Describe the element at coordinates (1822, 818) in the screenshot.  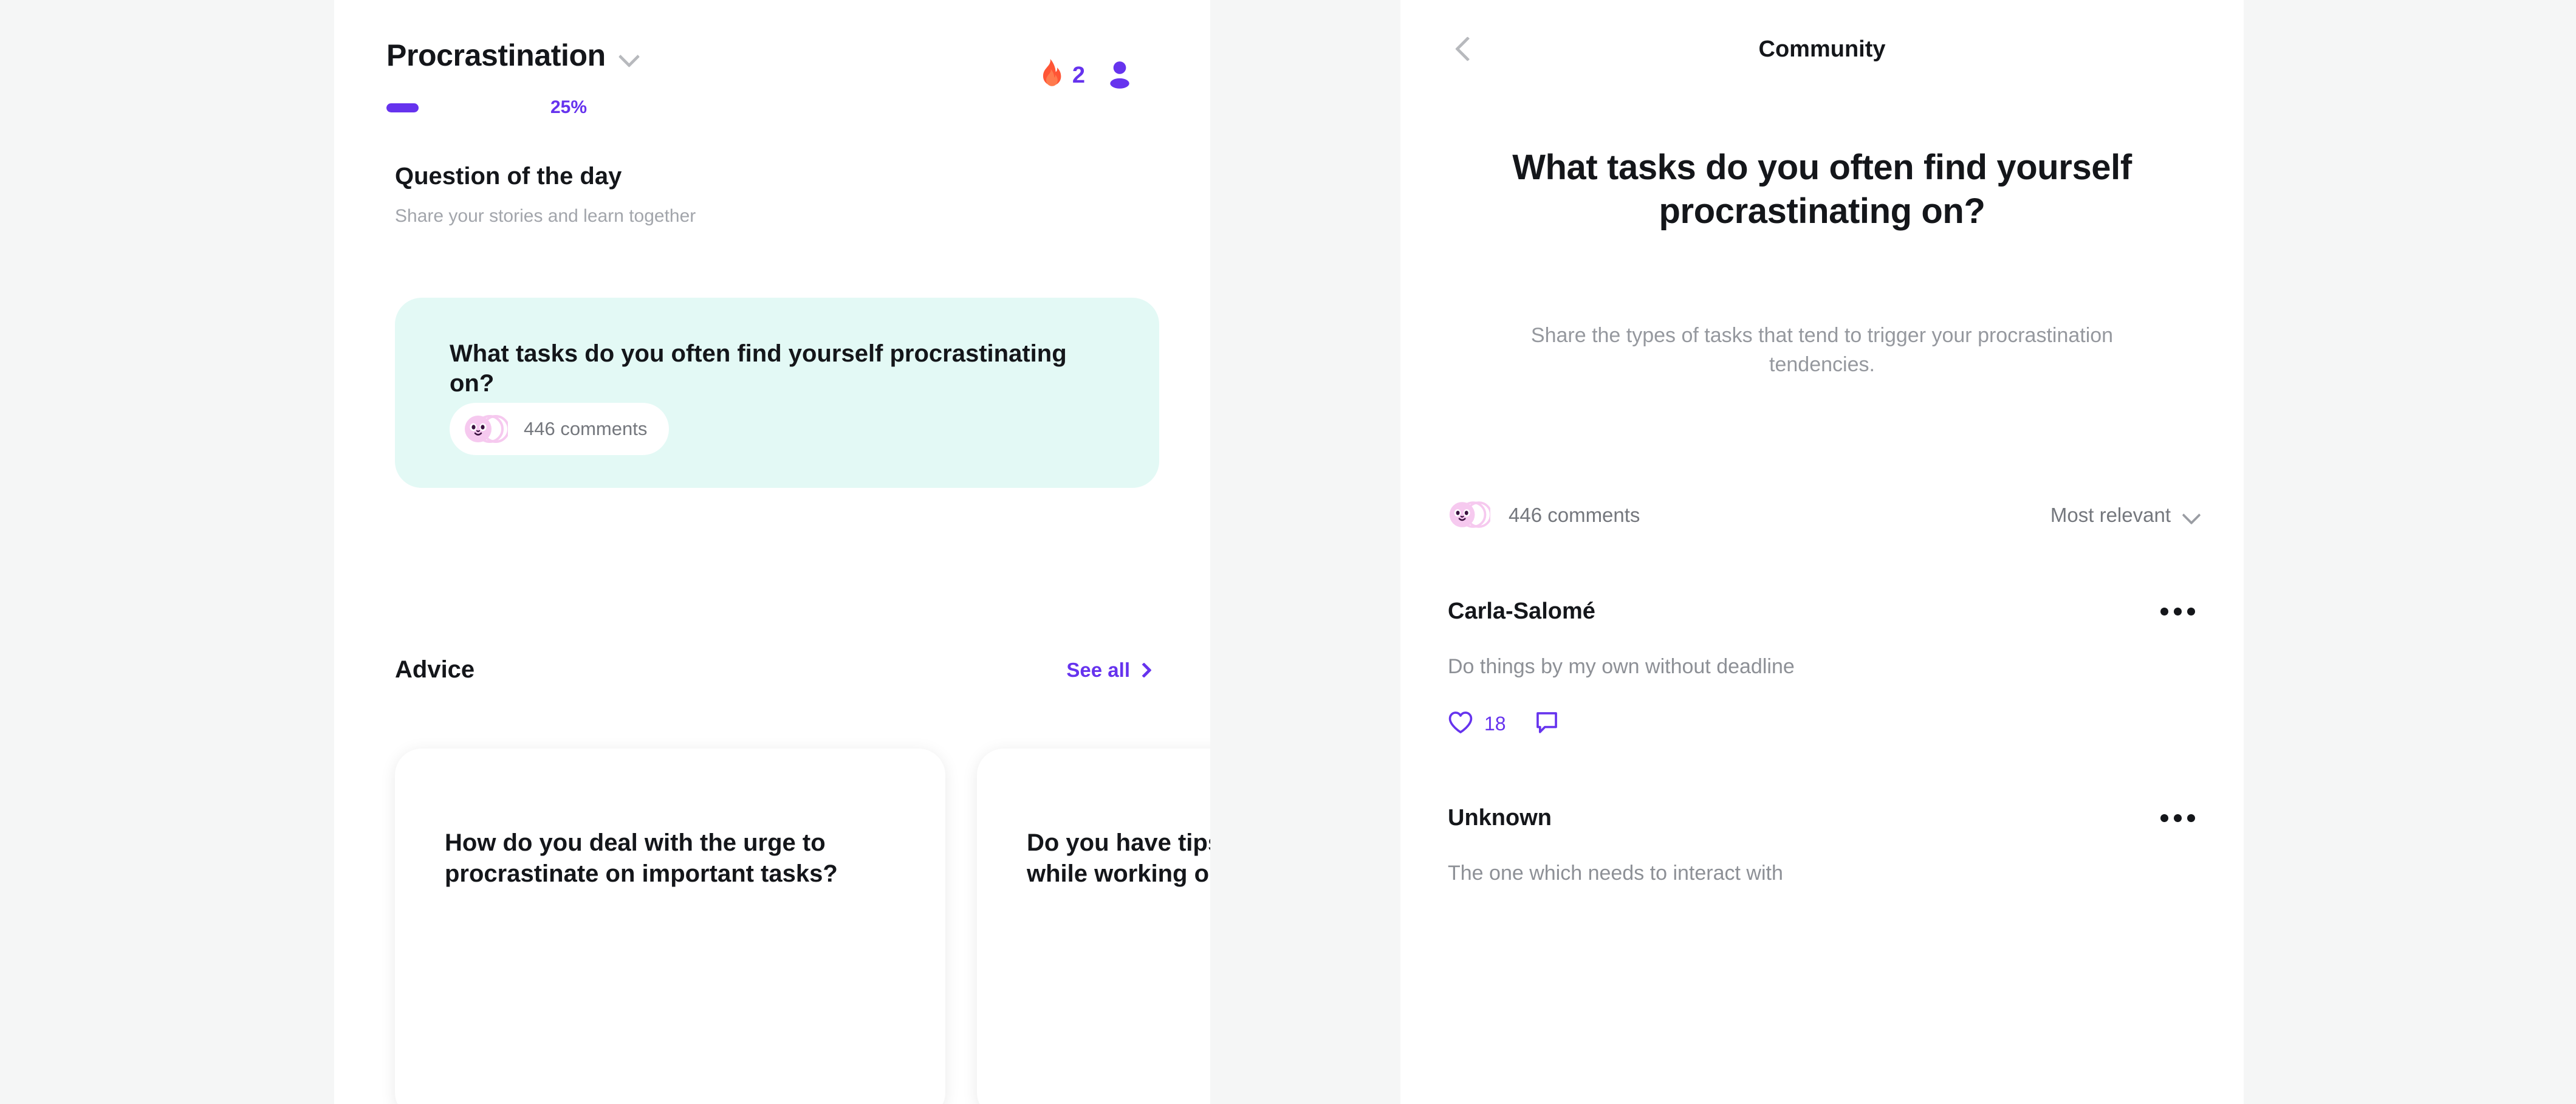
I see `comment-header: Unknown` at that location.